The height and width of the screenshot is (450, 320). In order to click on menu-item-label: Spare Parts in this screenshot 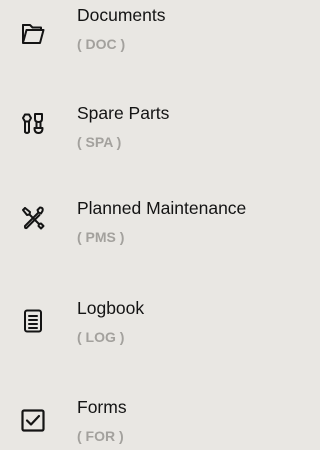, I will do `click(123, 113)`.